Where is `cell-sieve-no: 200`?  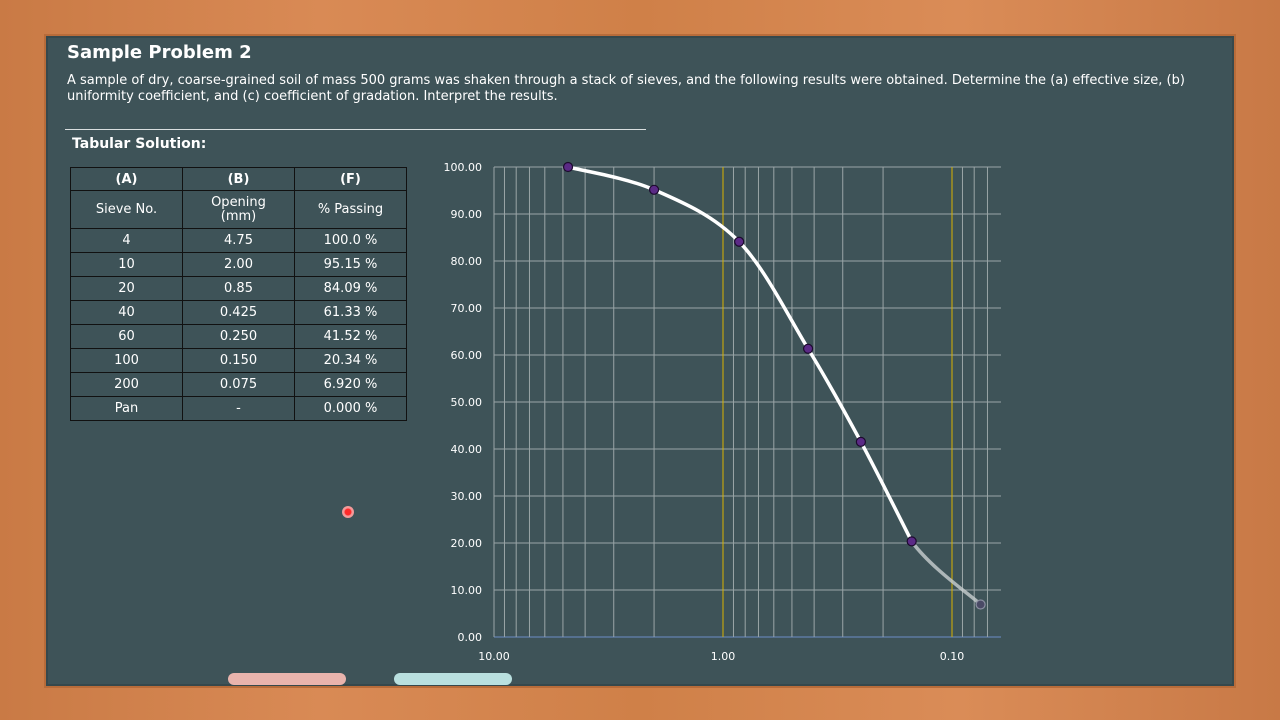 cell-sieve-no: 200 is located at coordinates (126, 384).